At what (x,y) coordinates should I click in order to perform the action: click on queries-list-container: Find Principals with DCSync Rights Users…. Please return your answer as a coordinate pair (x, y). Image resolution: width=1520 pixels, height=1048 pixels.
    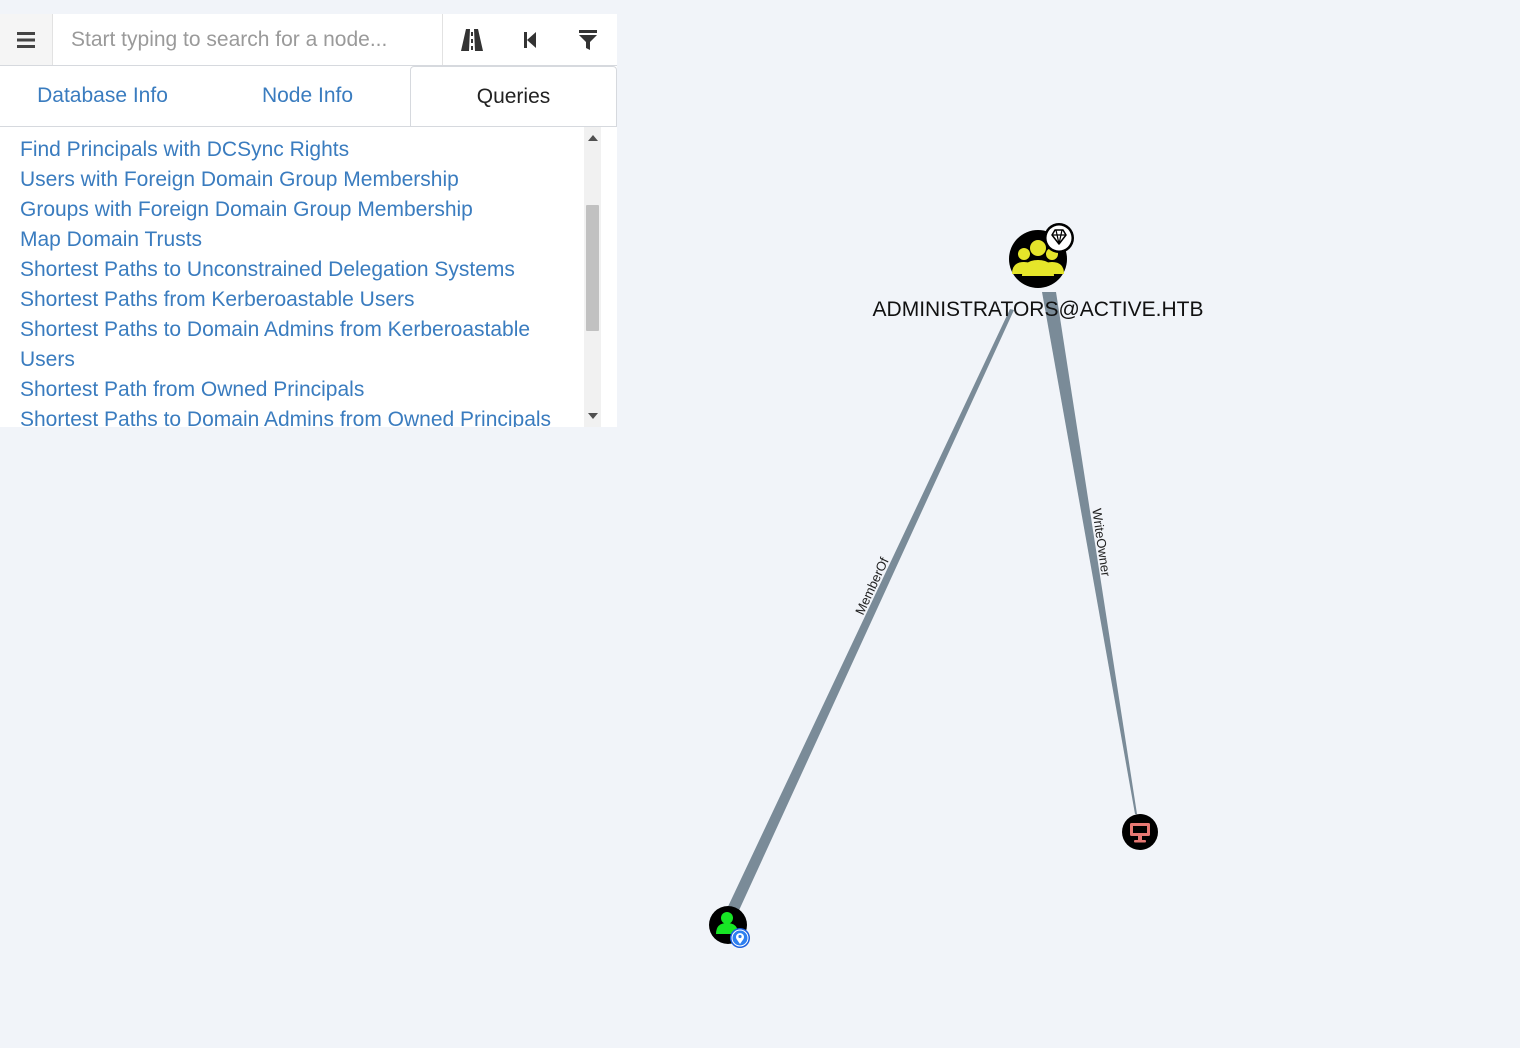
    Looking at the image, I should click on (308, 277).